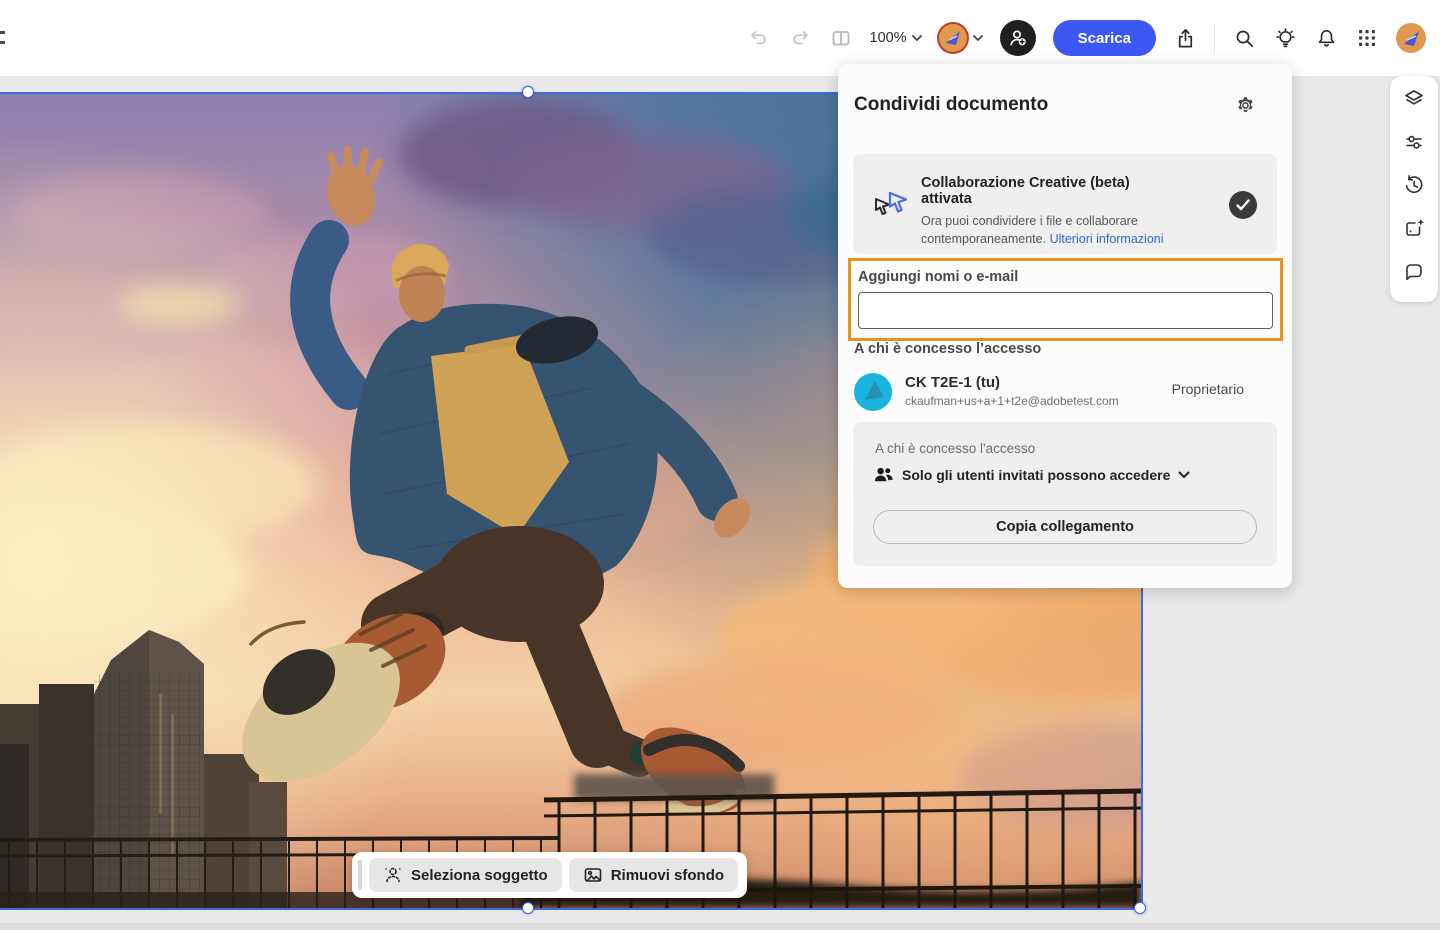  I want to click on history-icon, so click(1414, 185).